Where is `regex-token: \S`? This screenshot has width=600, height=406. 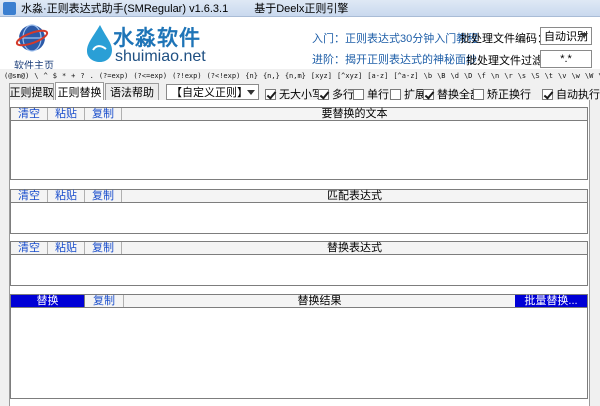 regex-token: \S is located at coordinates (535, 76).